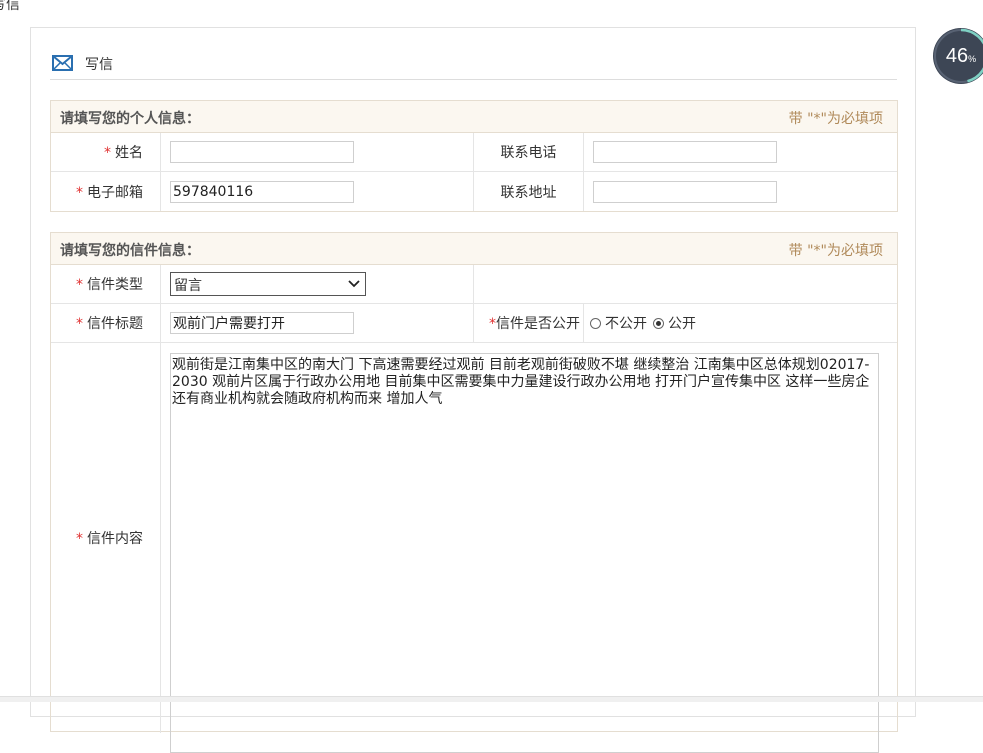 The image size is (983, 753). Describe the element at coordinates (961, 56) in the screenshot. I see `progress-value: 46%` at that location.